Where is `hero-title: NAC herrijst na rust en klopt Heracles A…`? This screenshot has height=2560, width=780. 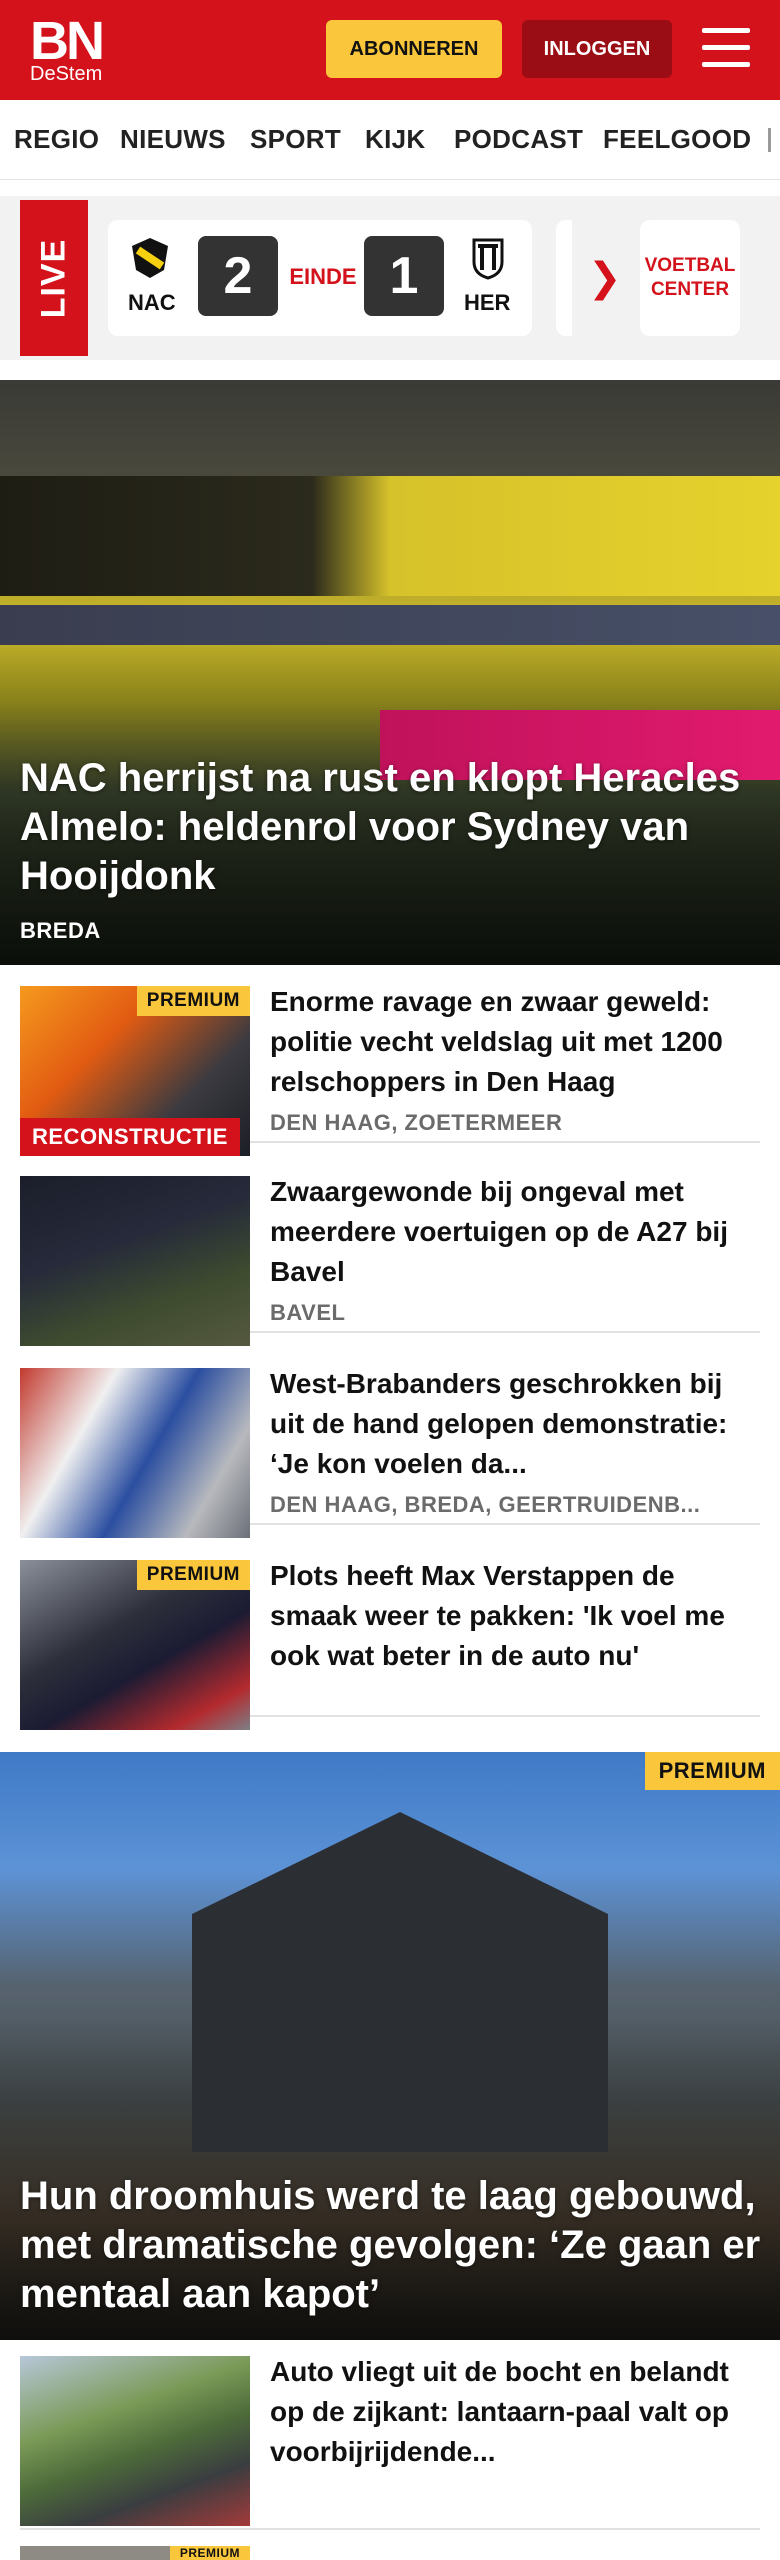
hero-title: NAC herrijst na rust en klopt Heracles A… is located at coordinates (380, 827).